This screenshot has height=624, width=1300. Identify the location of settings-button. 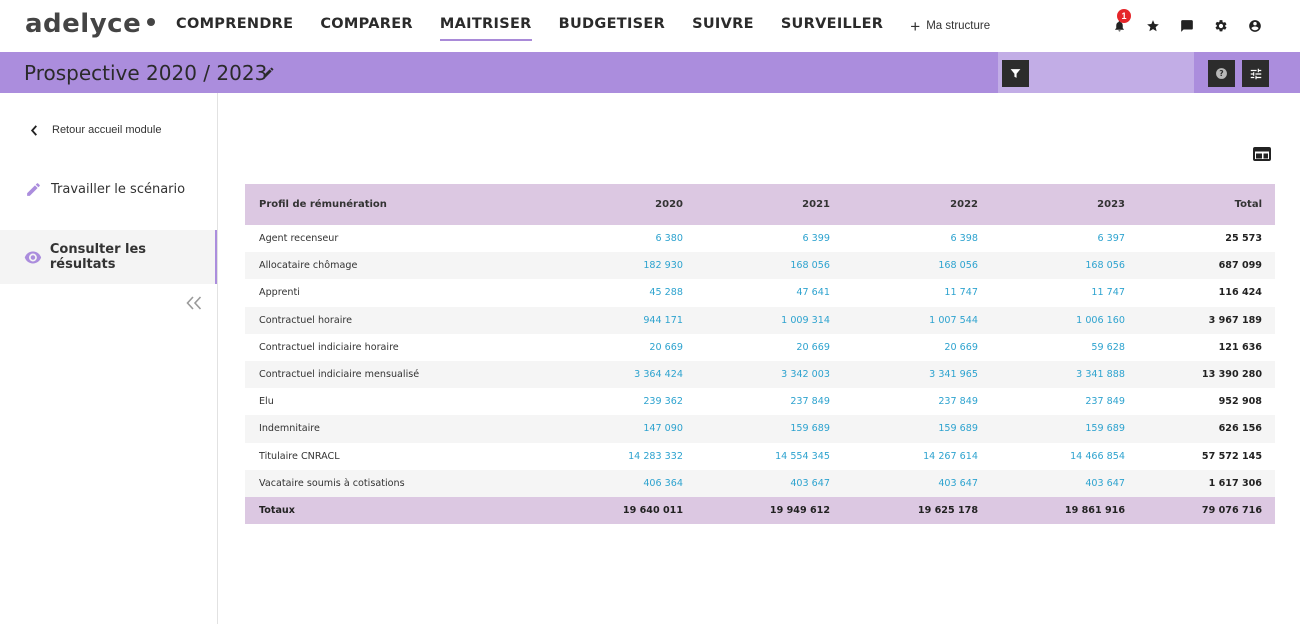
(1221, 26).